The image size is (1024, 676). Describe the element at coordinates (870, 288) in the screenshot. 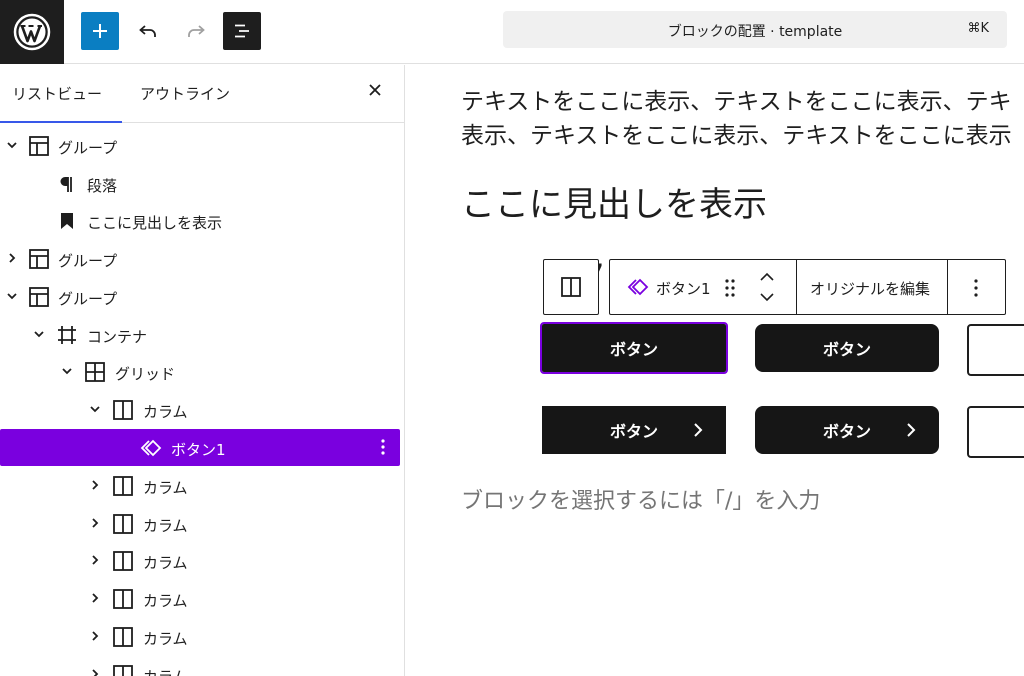

I see `edit-original-button: オリジナルを編集` at that location.